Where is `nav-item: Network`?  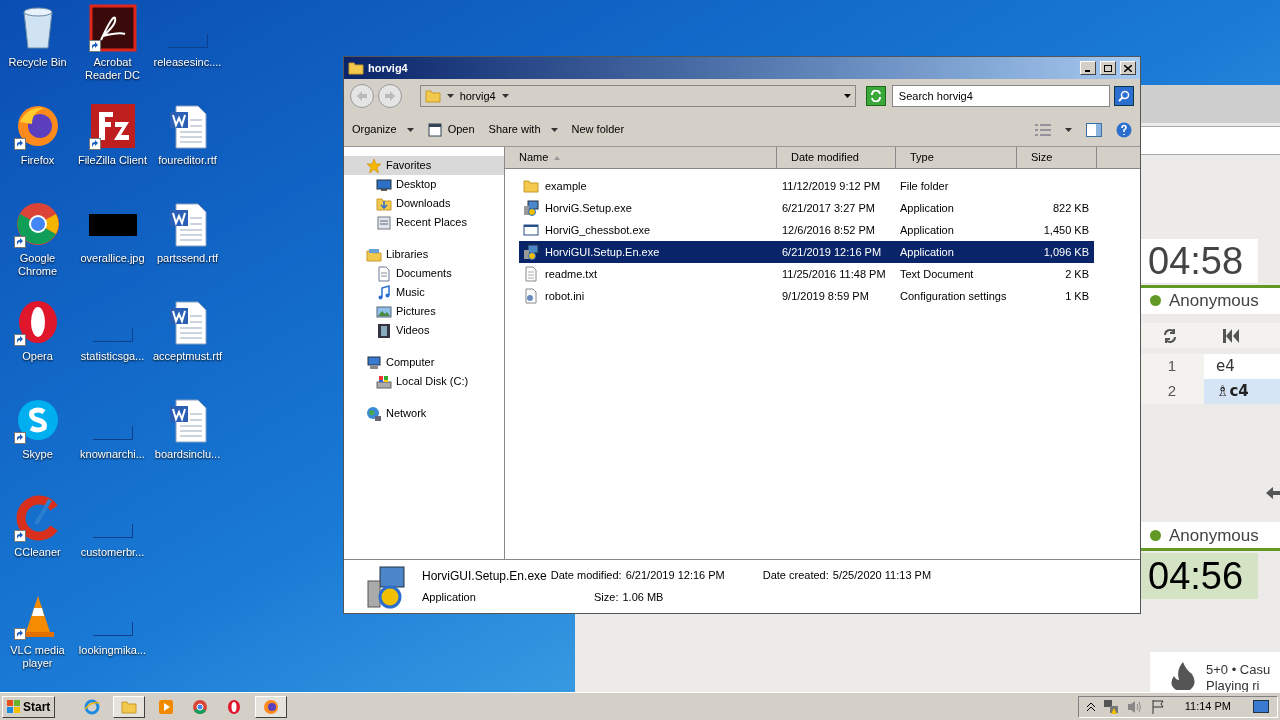
nav-item: Network is located at coordinates (424, 413).